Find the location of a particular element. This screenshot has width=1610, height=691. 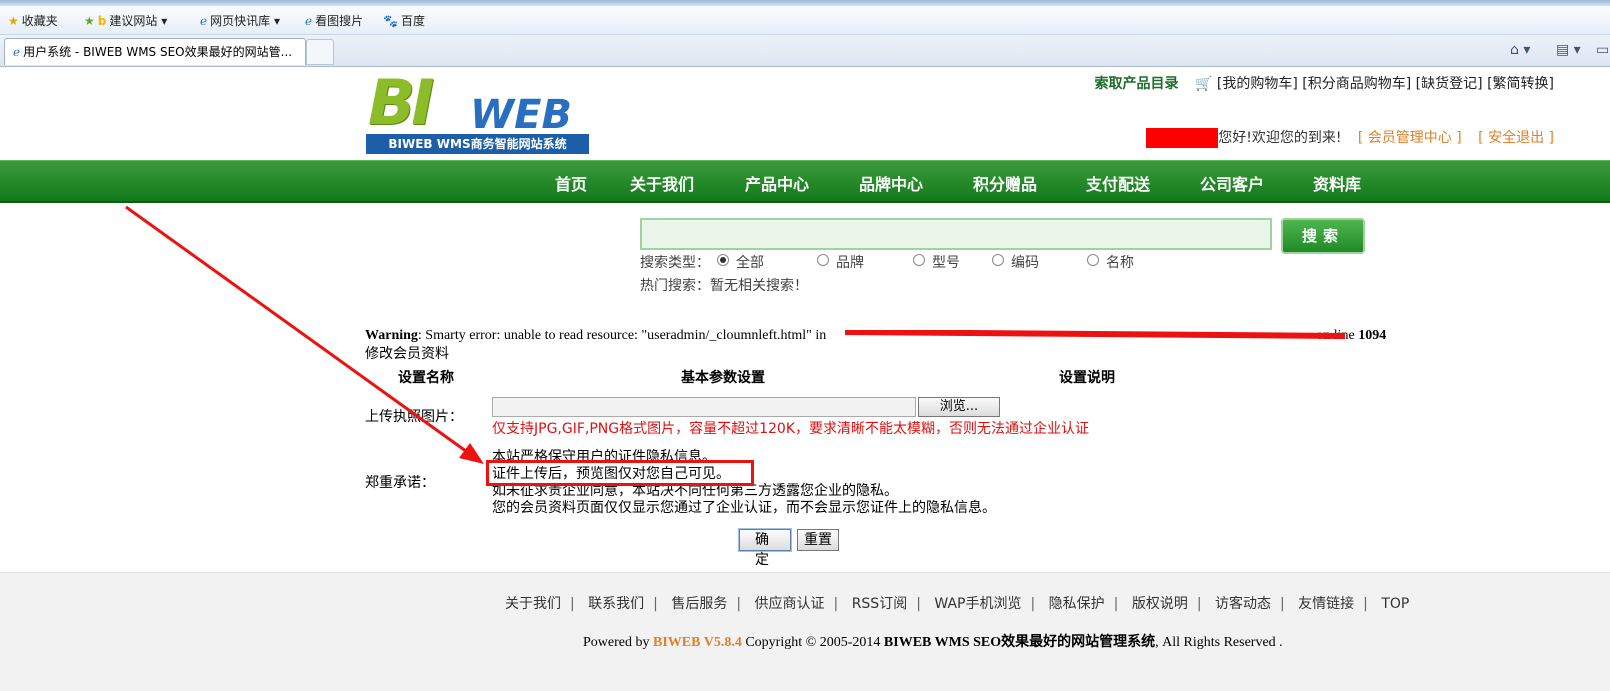

search-button: 搜索 is located at coordinates (1323, 236).